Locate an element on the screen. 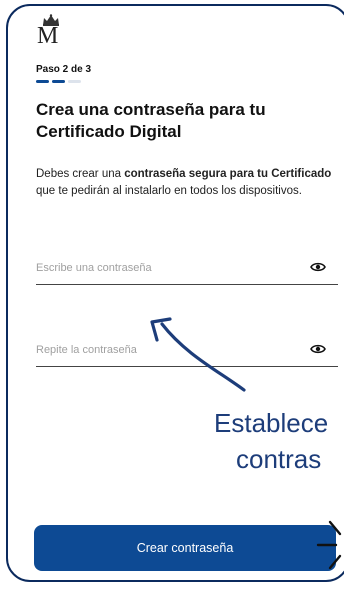 The image size is (344, 590). step-progress-bar is located at coordinates (59, 82).